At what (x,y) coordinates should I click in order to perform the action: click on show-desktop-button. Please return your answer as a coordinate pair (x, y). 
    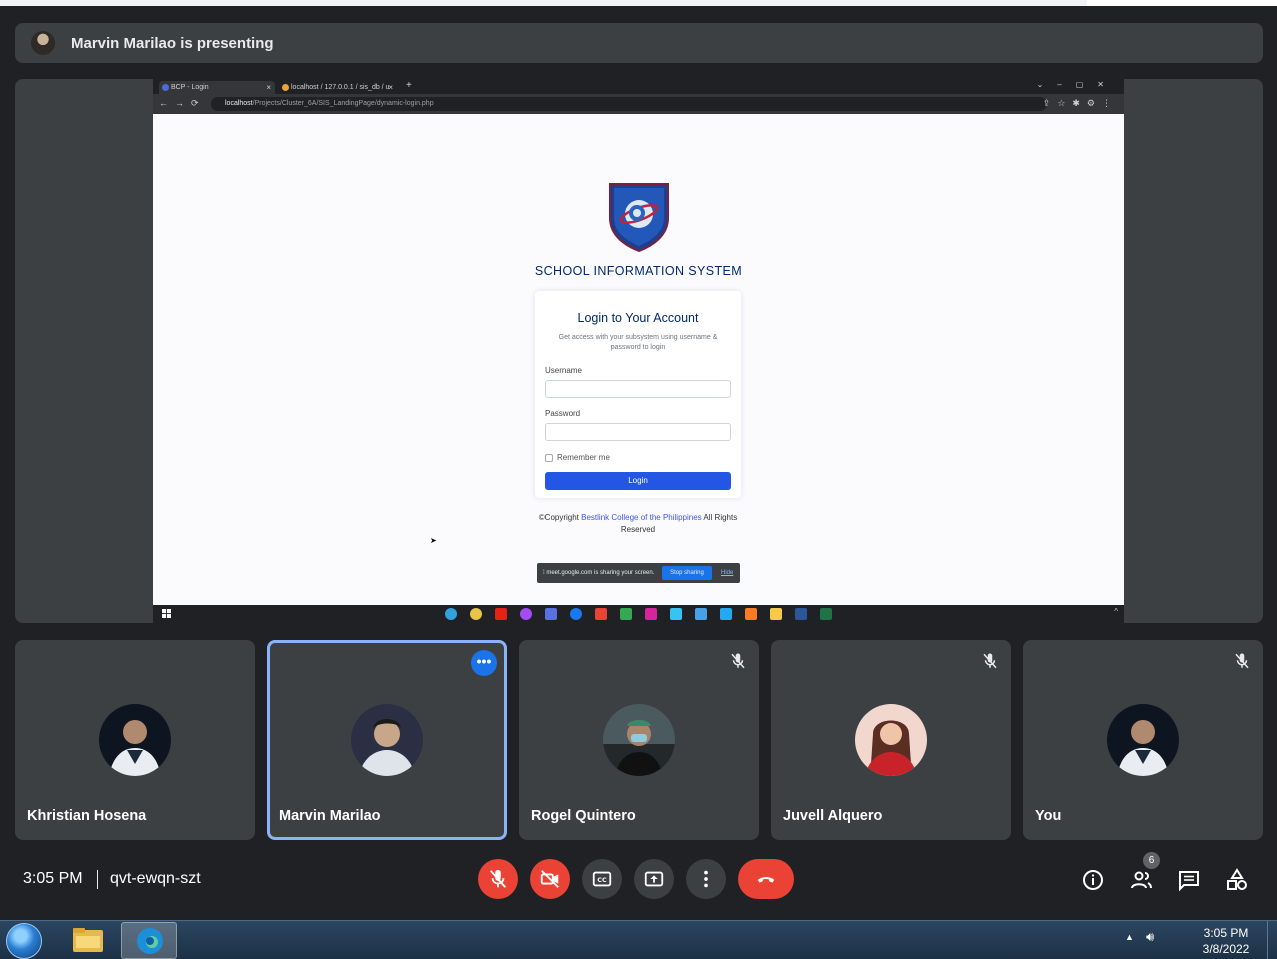
    Looking at the image, I should click on (1272, 940).